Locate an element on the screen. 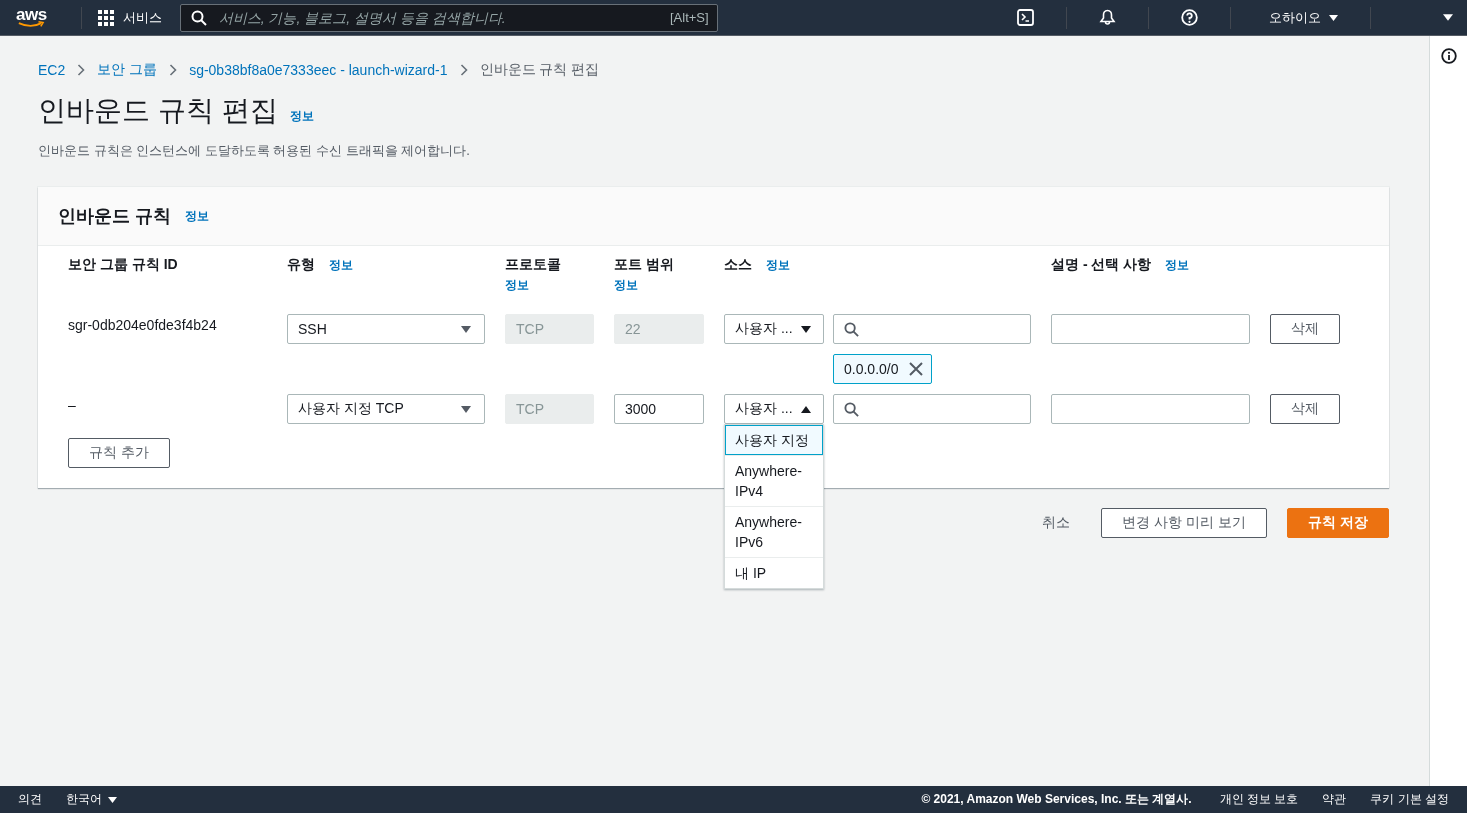  services-menu-button: 서비스 is located at coordinates (129, 17).